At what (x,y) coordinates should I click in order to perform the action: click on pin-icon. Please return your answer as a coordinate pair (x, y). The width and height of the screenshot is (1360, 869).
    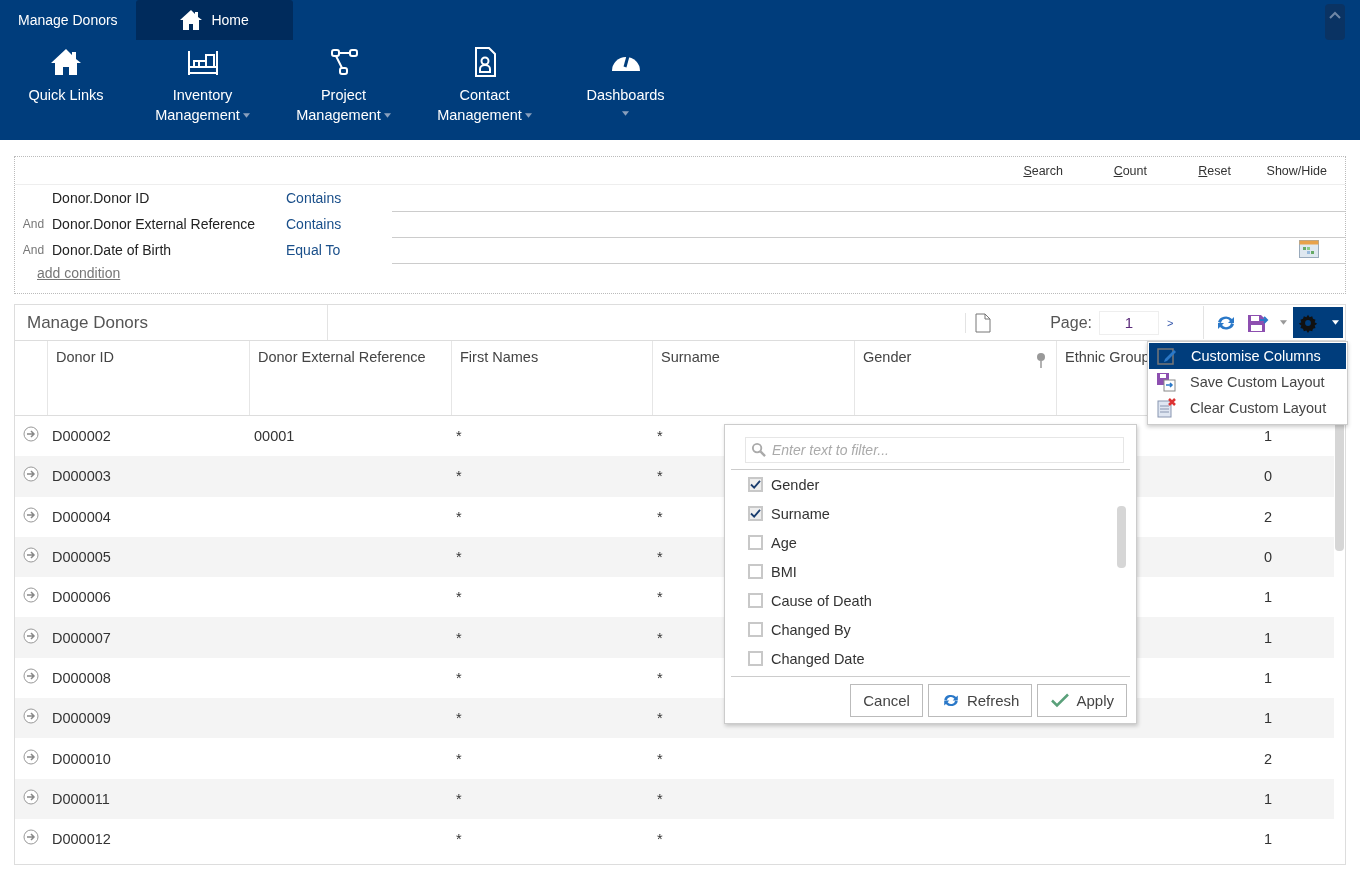
    Looking at the image, I should click on (1041, 360).